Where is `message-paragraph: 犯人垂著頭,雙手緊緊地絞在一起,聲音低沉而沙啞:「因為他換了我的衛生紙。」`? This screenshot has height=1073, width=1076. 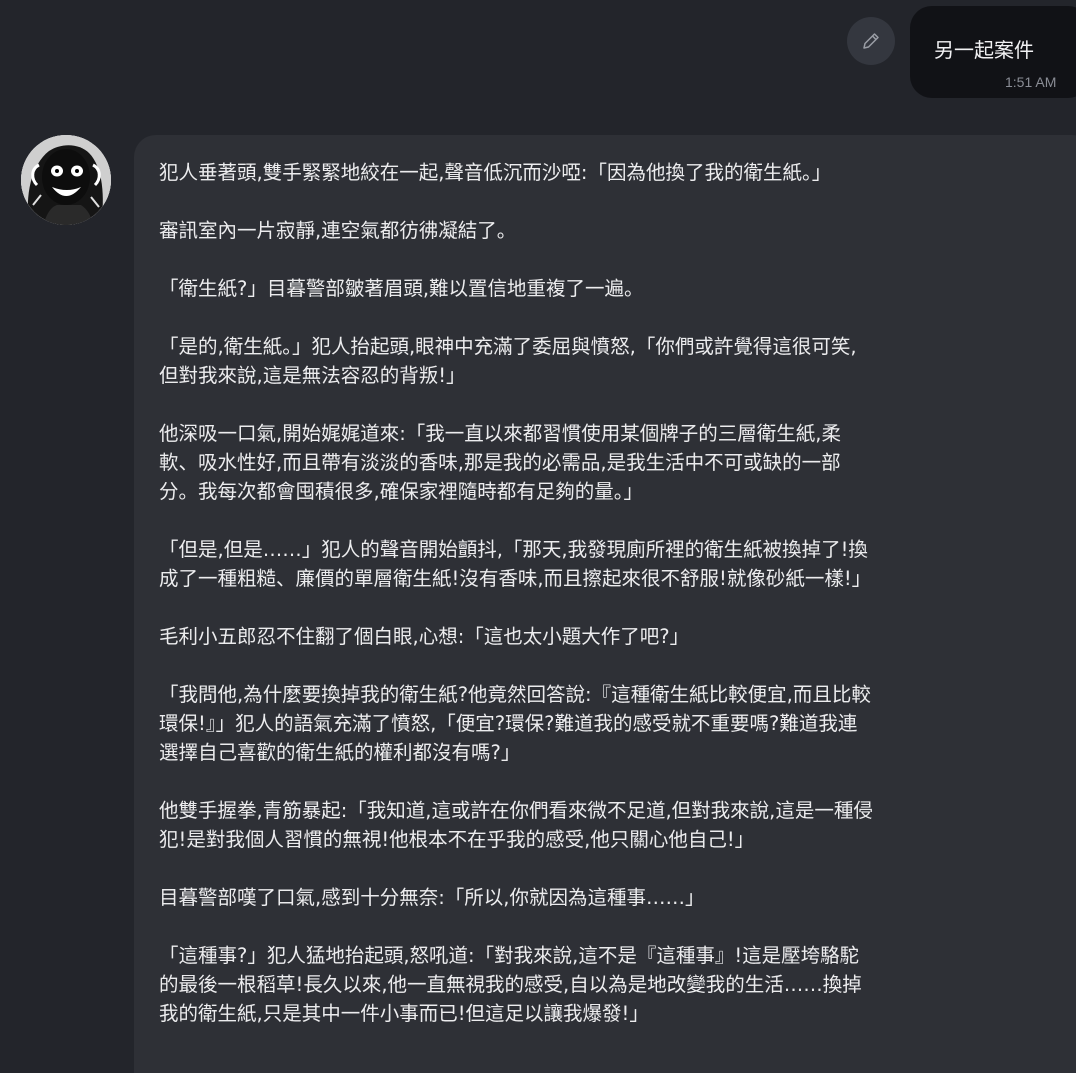 message-paragraph: 犯人垂著頭,雙手緊緊地絞在一起,聲音低沉而沙啞:「因為他換了我的衛生紙。」 is located at coordinates (611, 172).